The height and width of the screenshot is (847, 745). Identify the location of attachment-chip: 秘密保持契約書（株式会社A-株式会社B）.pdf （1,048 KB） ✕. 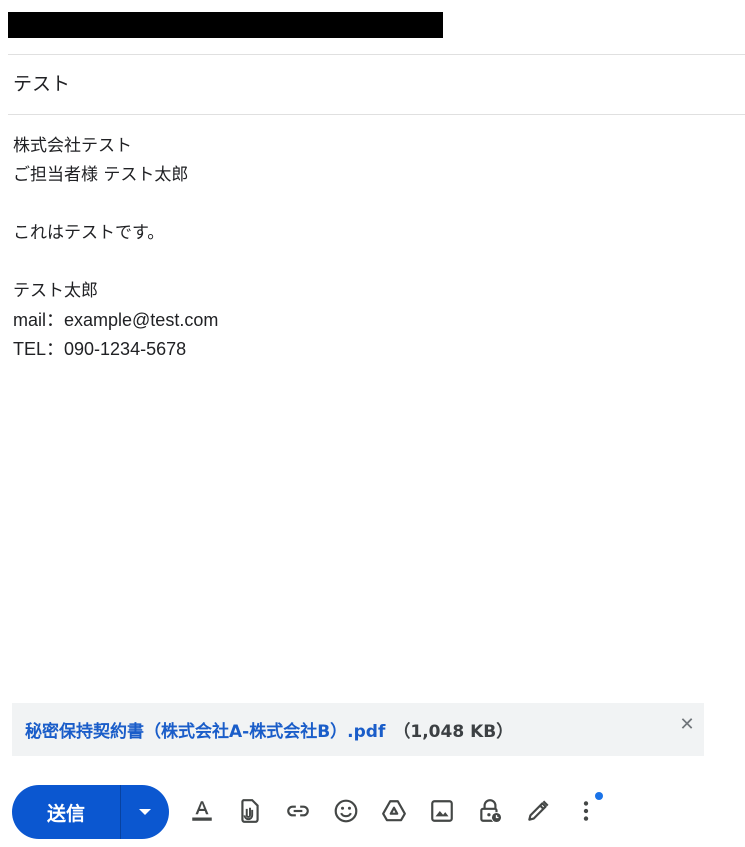
(358, 729).